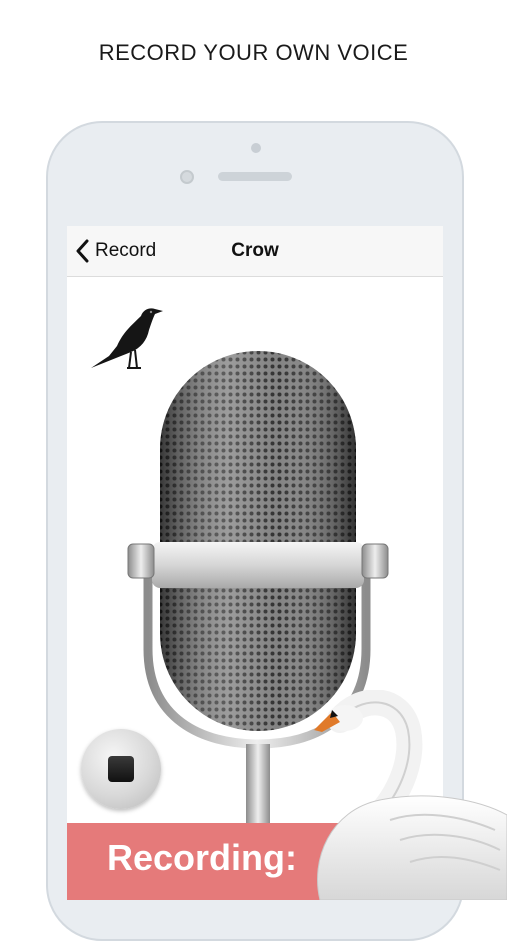  What do you see at coordinates (410, 795) in the screenshot?
I see `swan-icon` at bounding box center [410, 795].